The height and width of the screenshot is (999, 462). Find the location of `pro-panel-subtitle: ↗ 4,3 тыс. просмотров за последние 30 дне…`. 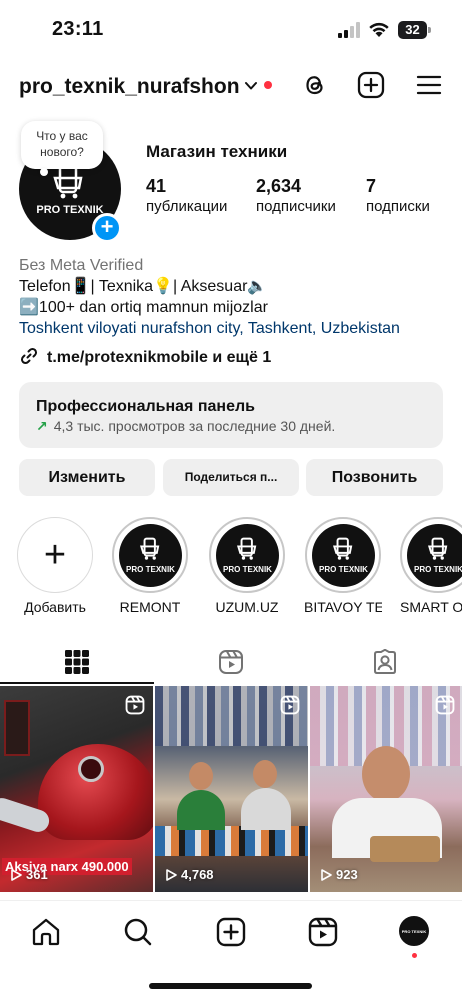

pro-panel-subtitle: ↗ 4,3 тыс. просмотров за последние 30 дне… is located at coordinates (185, 426).